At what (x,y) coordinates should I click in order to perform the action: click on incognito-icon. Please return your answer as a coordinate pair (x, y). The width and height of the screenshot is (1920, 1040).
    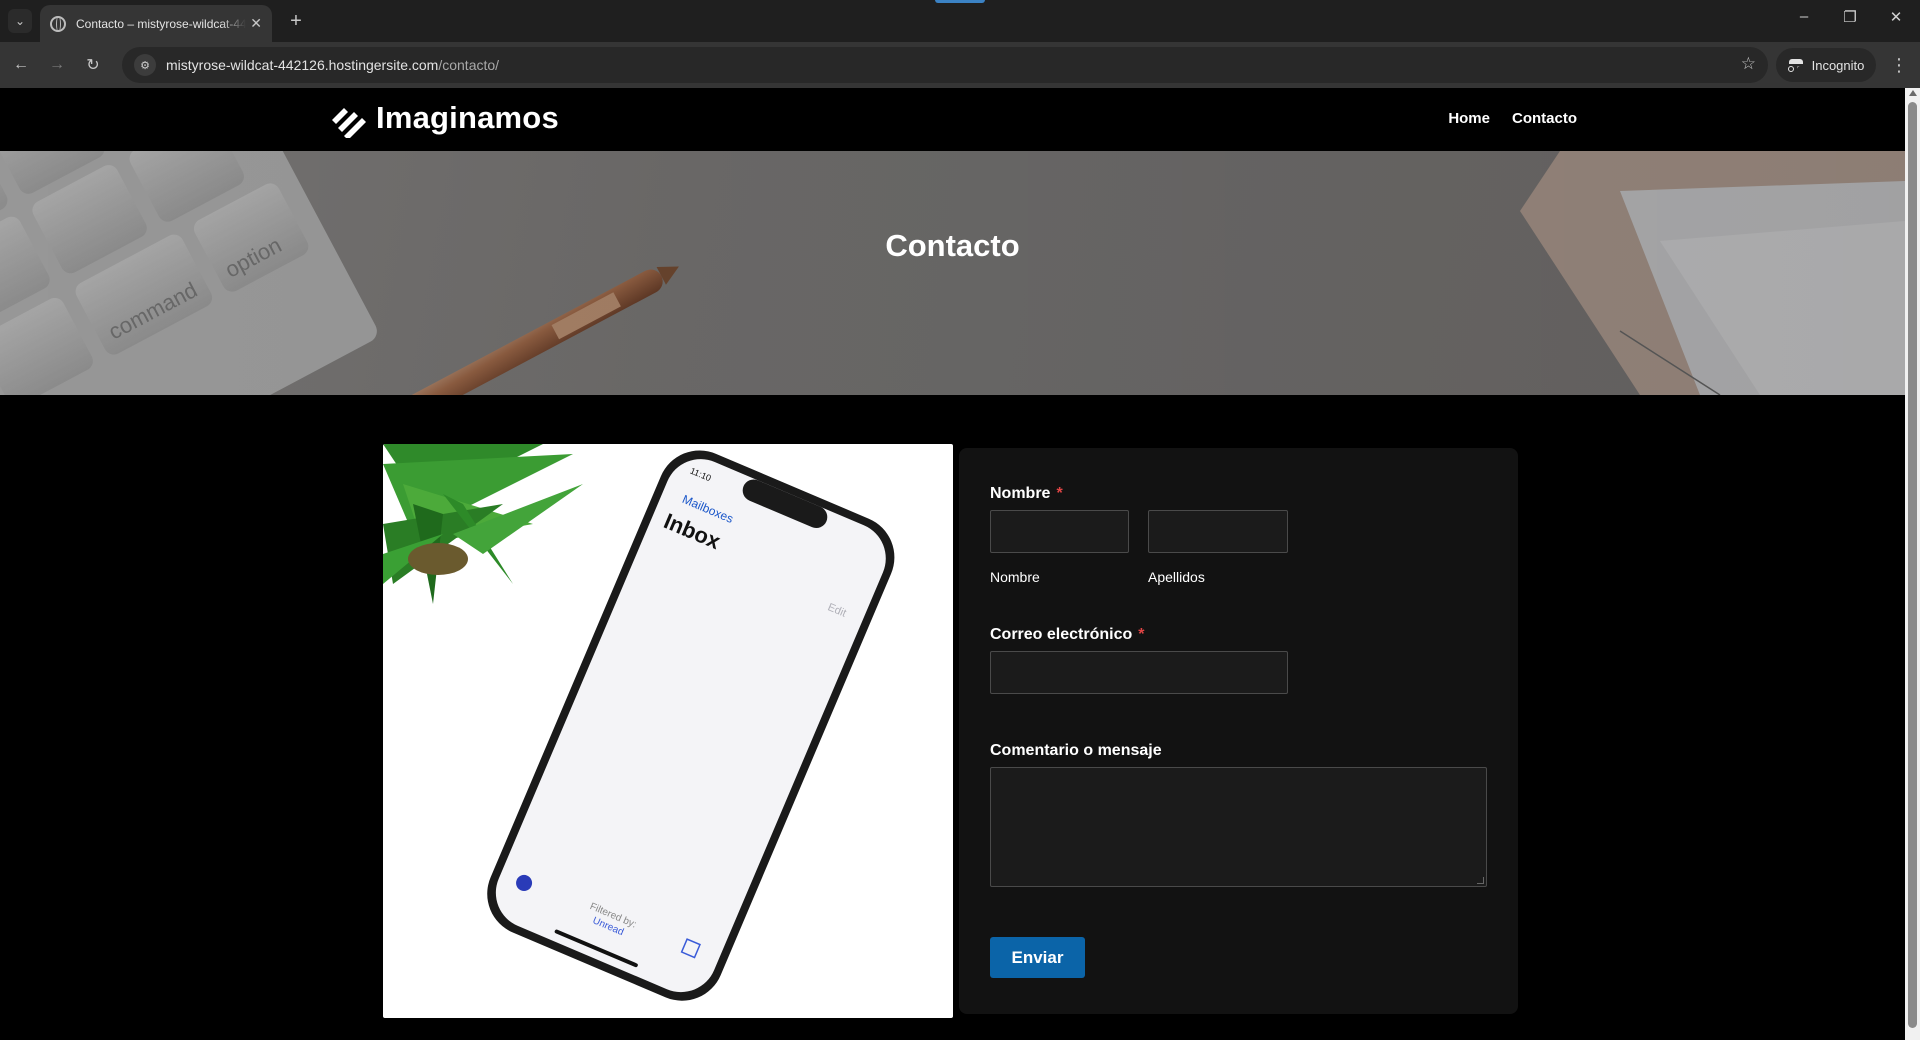
    Looking at the image, I should click on (1795, 65).